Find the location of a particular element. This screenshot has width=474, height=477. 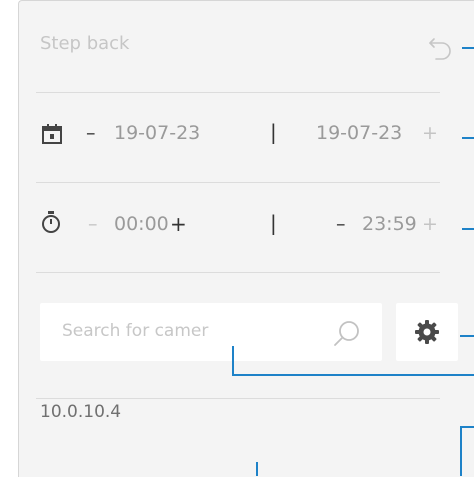

calendar-icon is located at coordinates (52, 134).